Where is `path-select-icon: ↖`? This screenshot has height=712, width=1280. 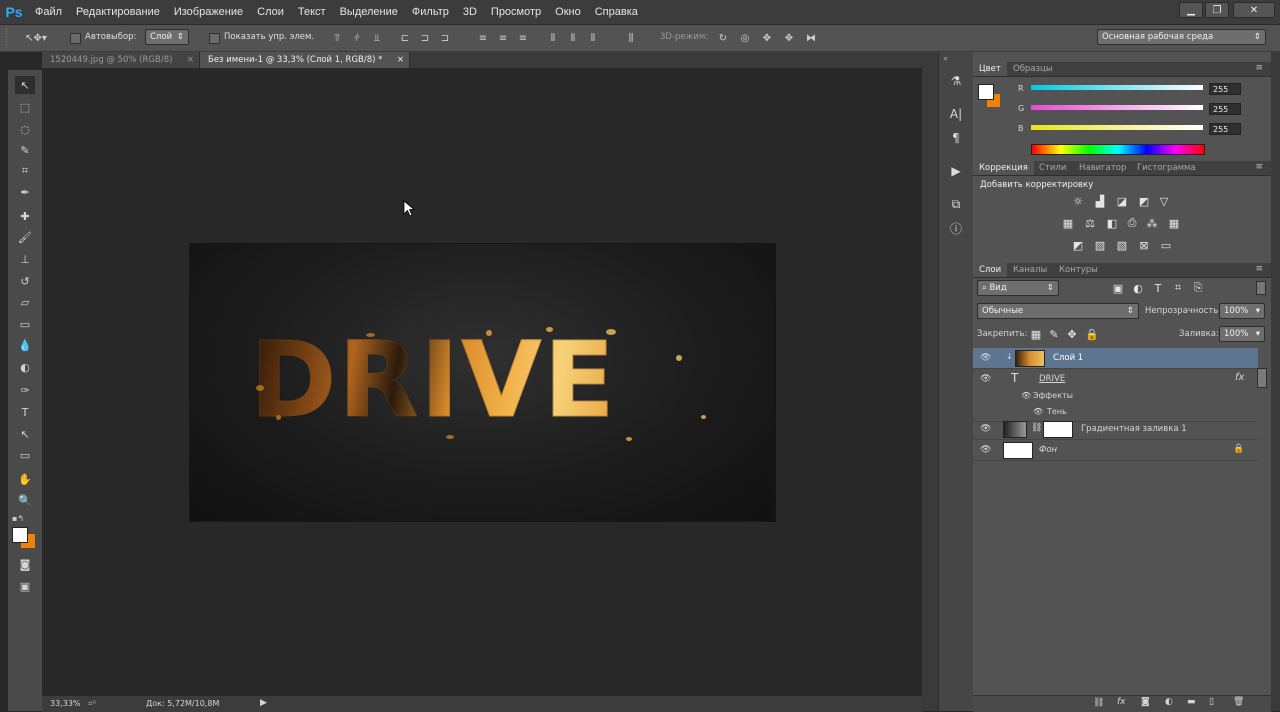 path-select-icon: ↖ is located at coordinates (25, 434).